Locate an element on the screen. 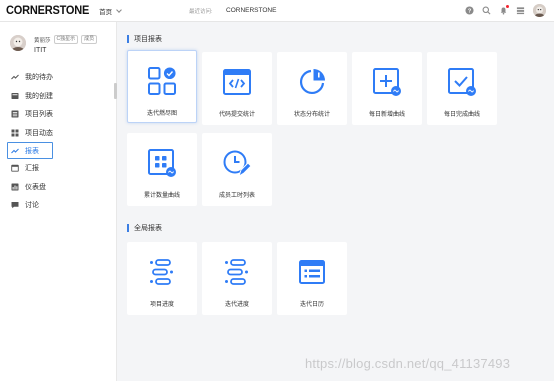 This screenshot has height=381, width=554. profile-block: 黄丽莎 C独星示 成员 ITIT is located at coordinates (58, 42).